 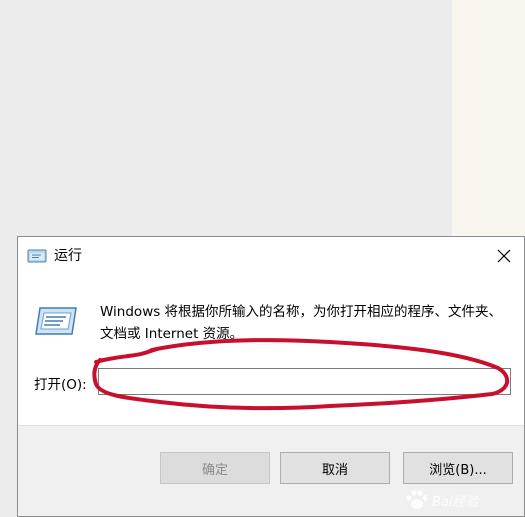 I want to click on open-label: 打开(O):, so click(x=60, y=385).